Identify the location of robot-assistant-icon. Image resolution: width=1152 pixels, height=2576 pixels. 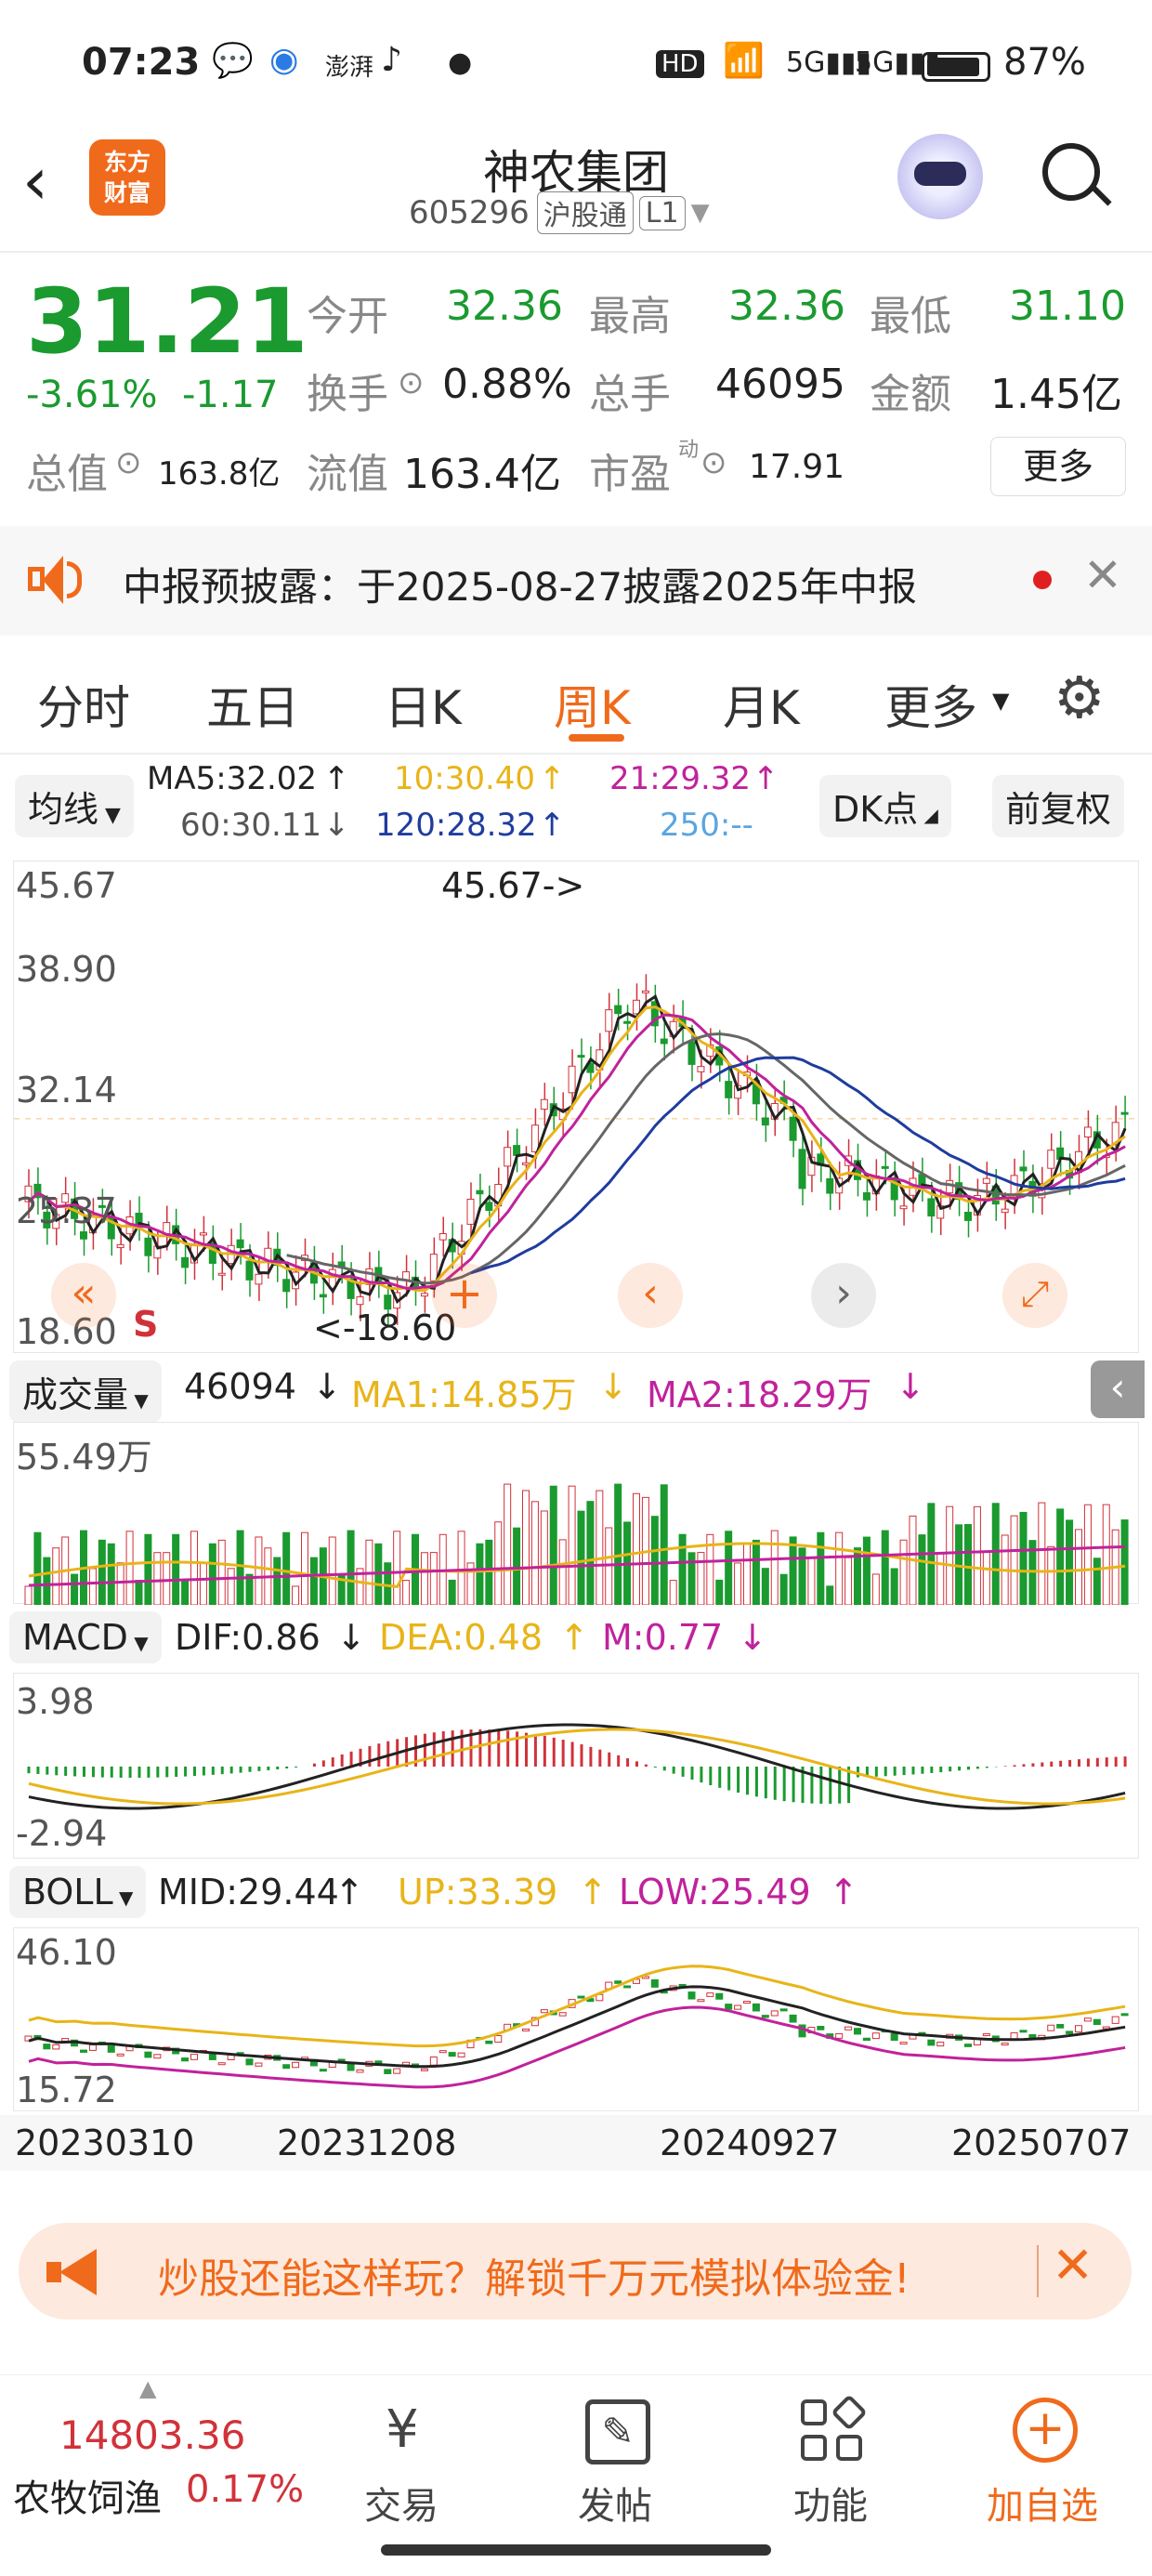
(940, 176).